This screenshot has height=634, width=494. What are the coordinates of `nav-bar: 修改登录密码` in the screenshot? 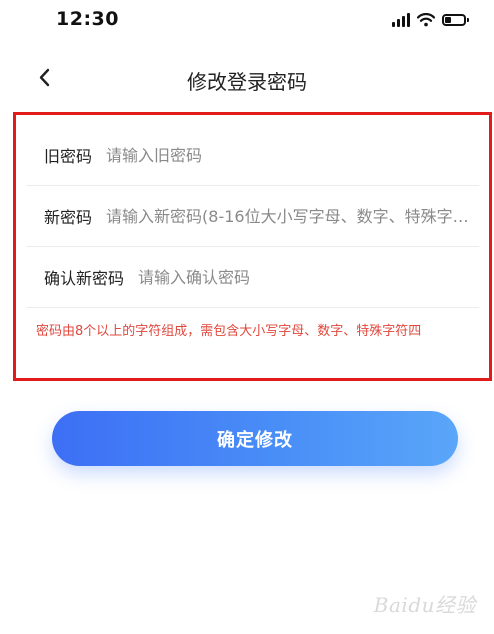 It's located at (247, 79).